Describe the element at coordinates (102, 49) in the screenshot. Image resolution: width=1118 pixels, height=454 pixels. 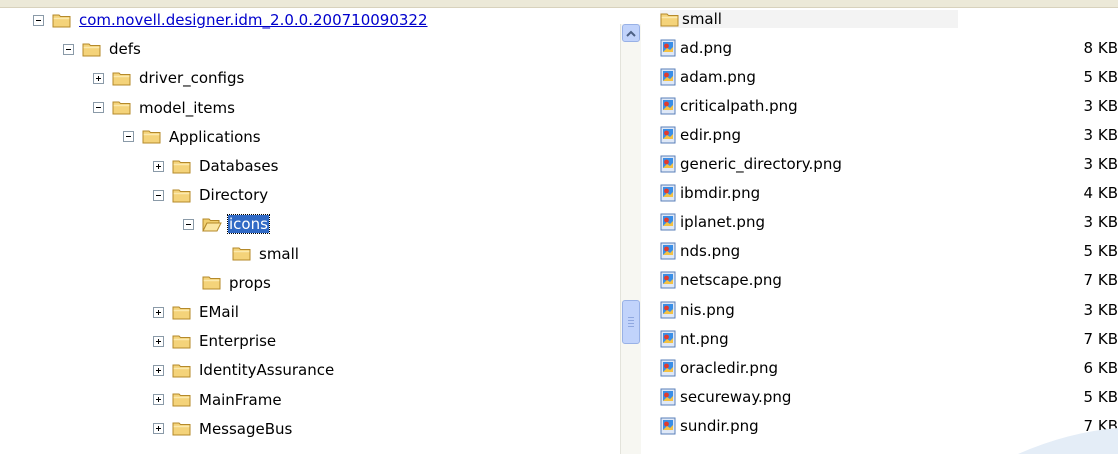
I see `tree-node: defs` at that location.